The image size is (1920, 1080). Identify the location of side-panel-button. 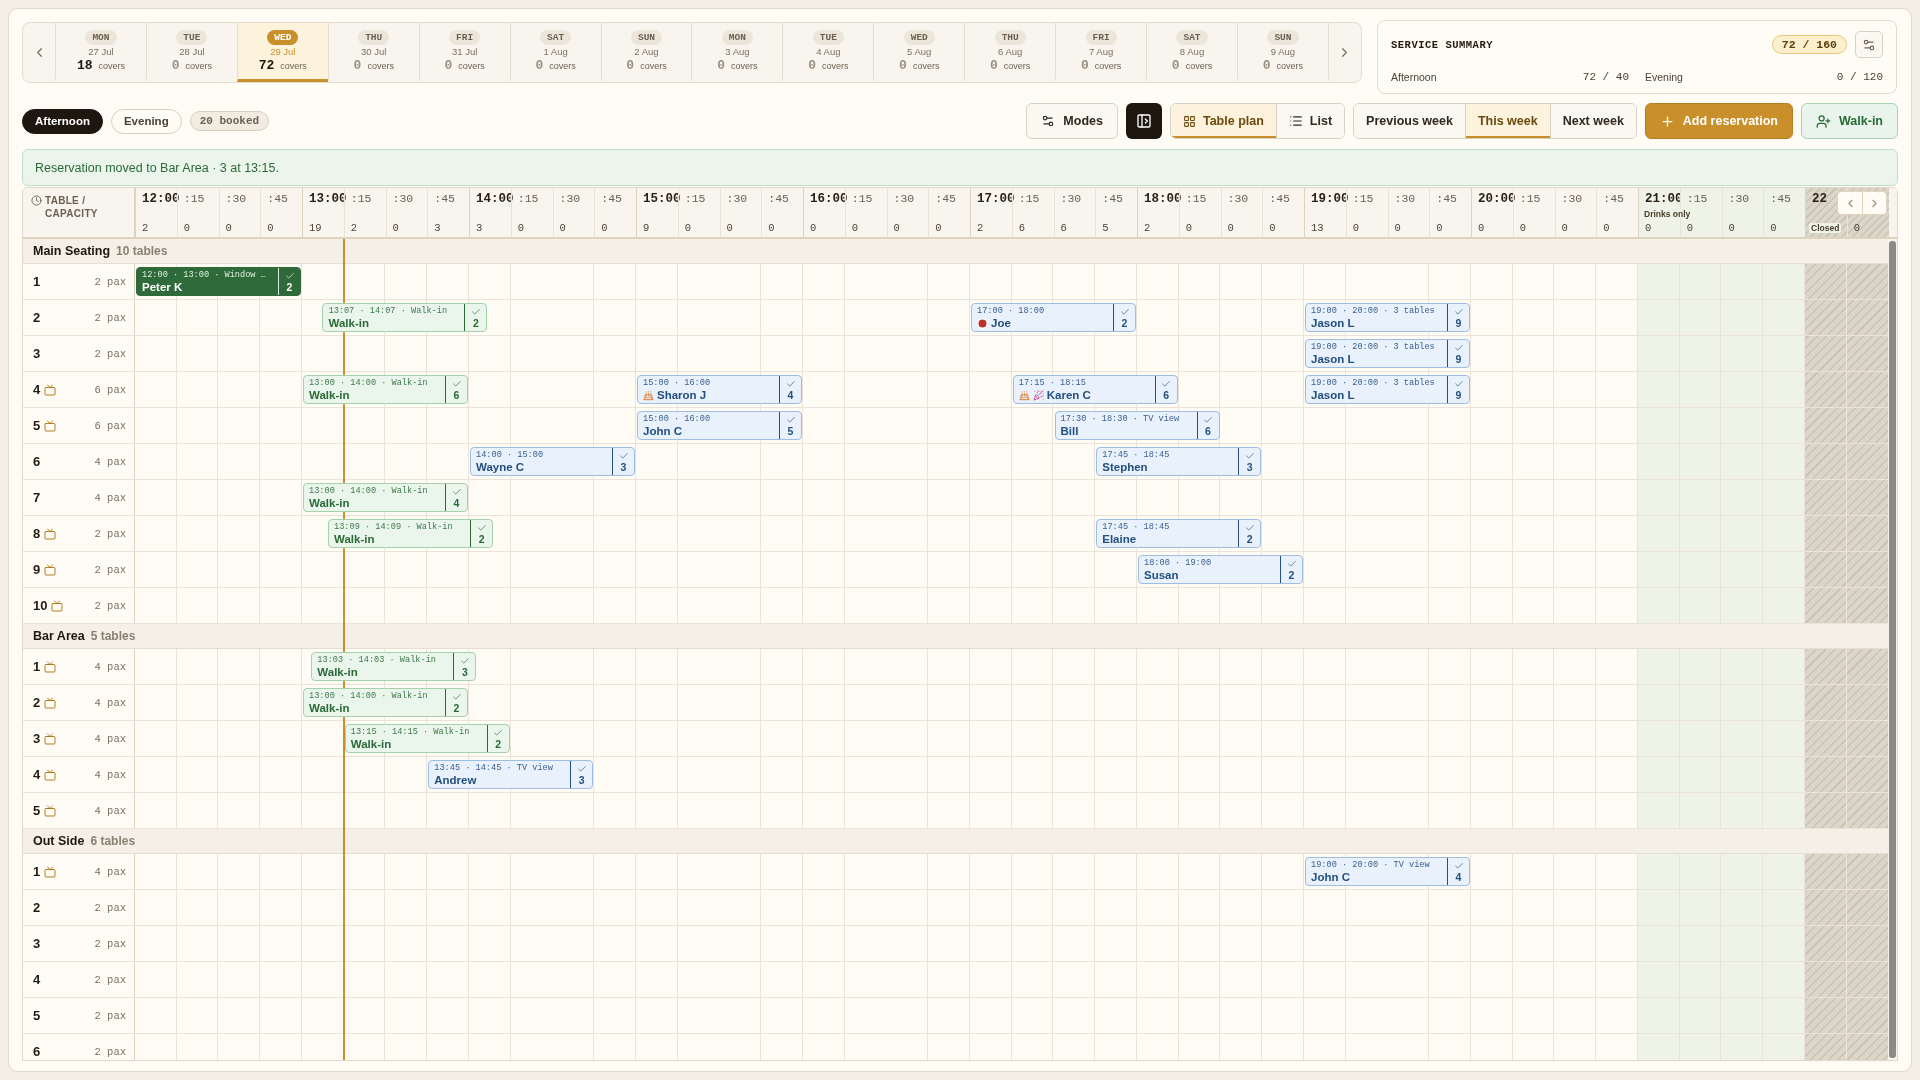
(1143, 121).